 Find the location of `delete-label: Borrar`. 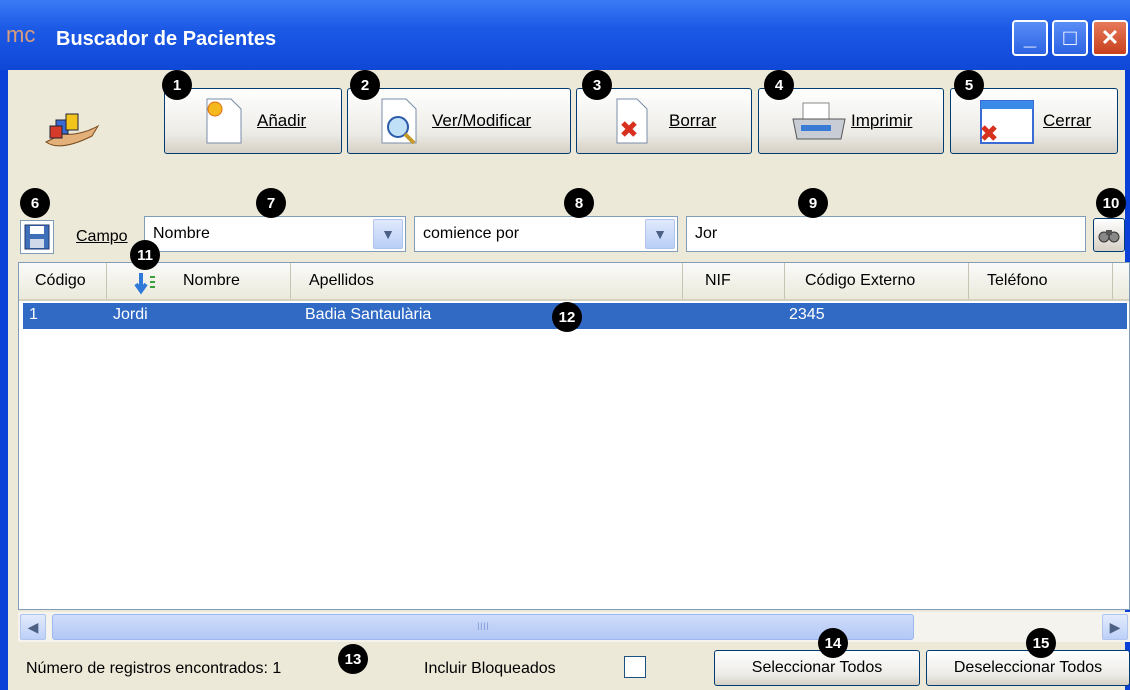

delete-label: Borrar is located at coordinates (693, 120).